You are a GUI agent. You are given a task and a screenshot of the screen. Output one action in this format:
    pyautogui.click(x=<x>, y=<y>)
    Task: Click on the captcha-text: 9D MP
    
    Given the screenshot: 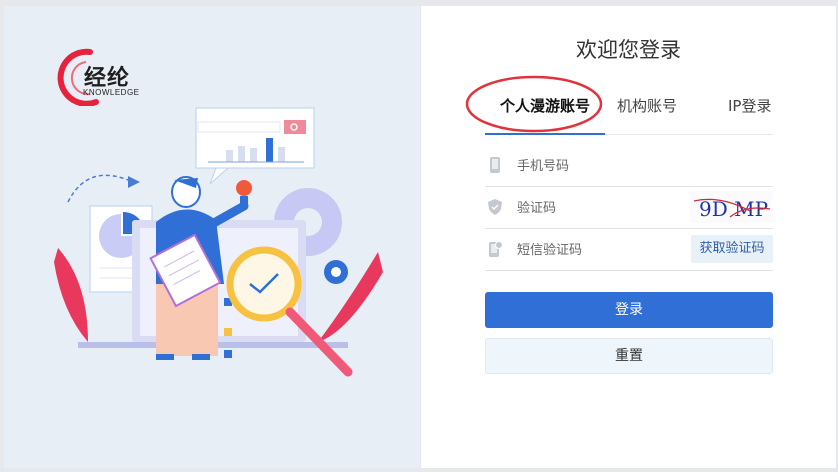 What is the action you would take?
    pyautogui.click(x=733, y=209)
    